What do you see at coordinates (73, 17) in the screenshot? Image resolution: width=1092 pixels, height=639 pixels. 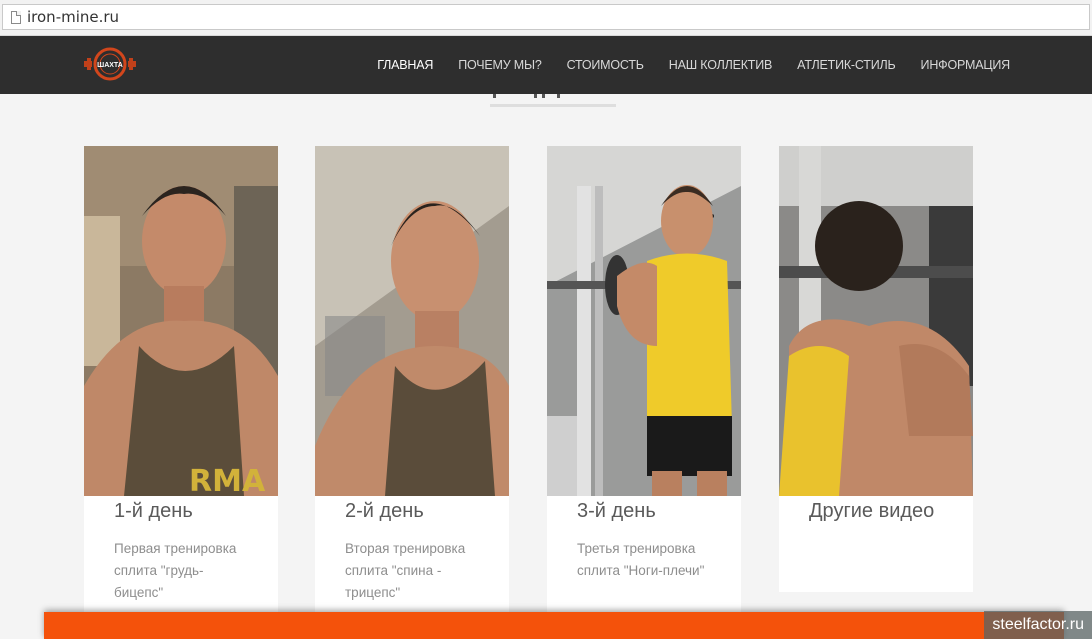 I see `url-text: iron-mine.ru` at bounding box center [73, 17].